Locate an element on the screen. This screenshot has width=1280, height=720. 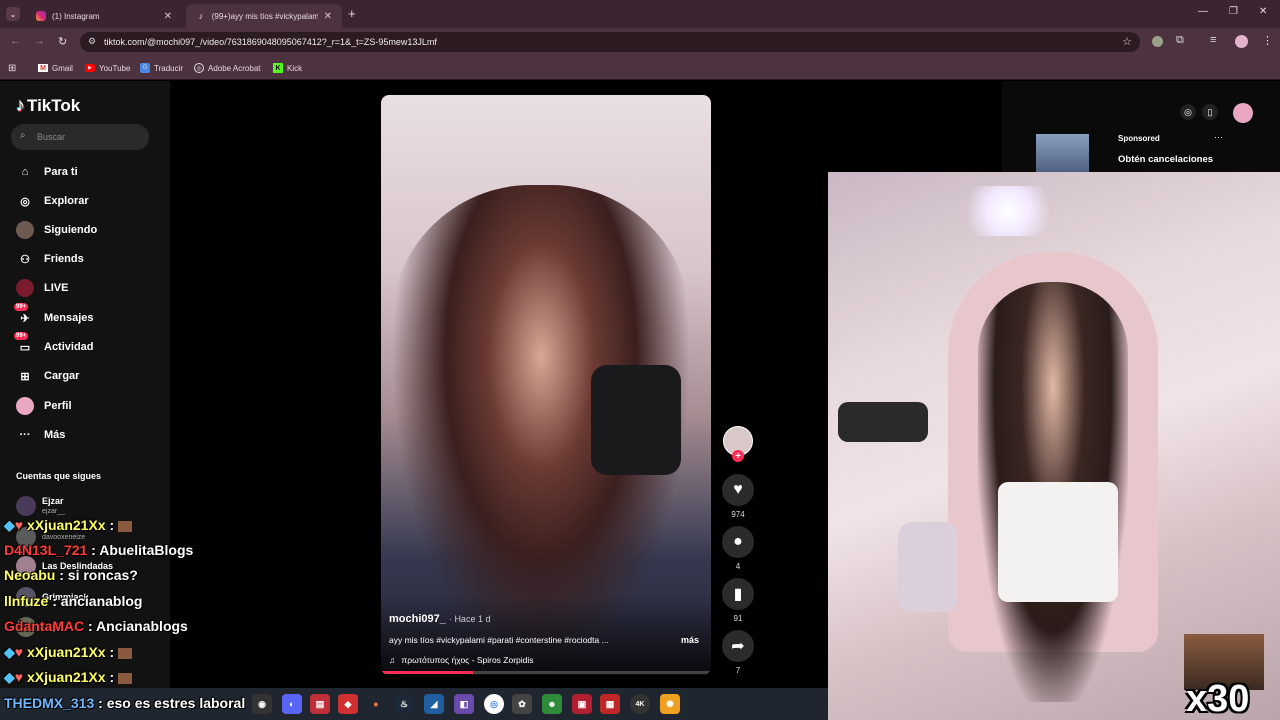
save-button: ▮ 91 is located at coordinates (738, 600).